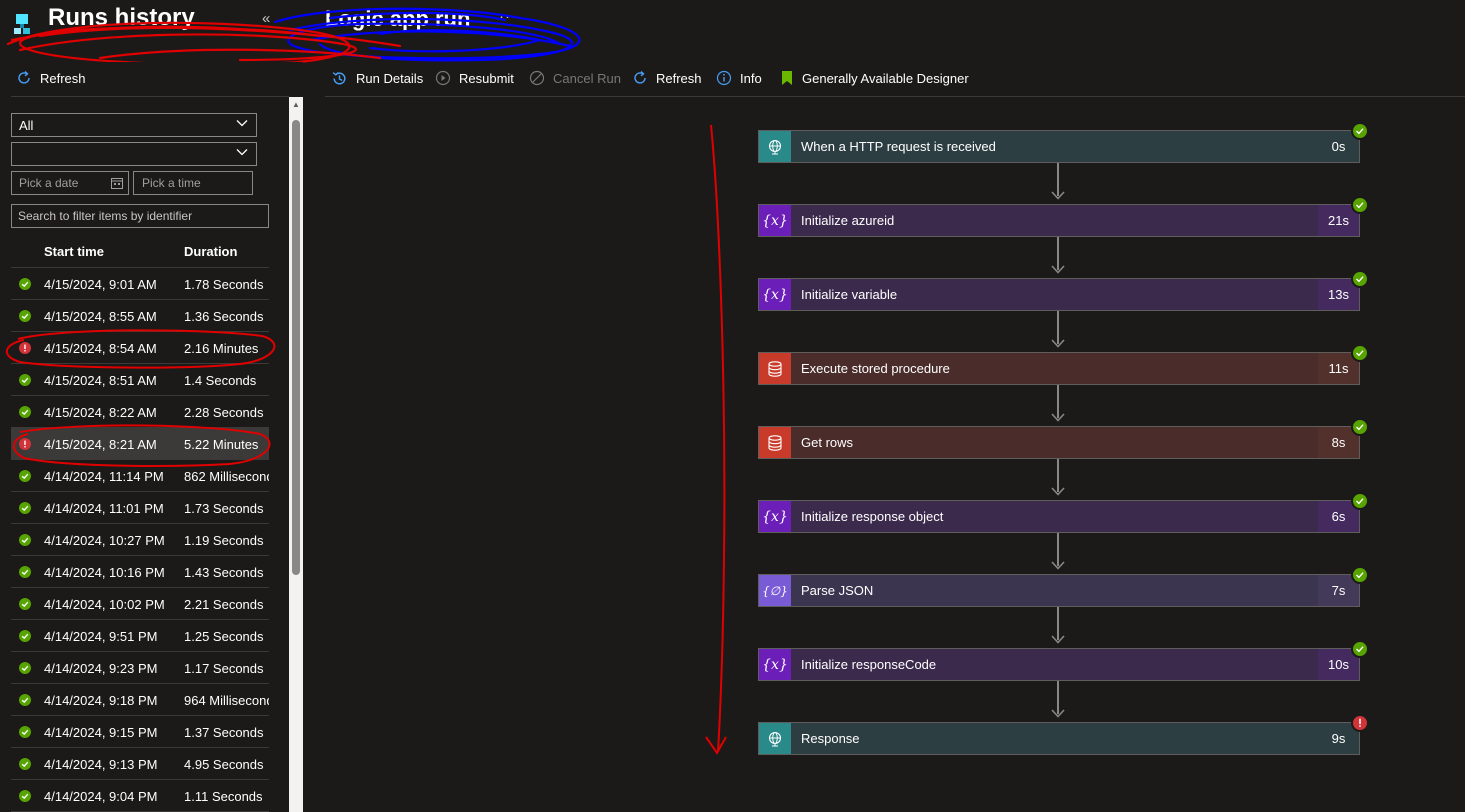  What do you see at coordinates (1063, 734) in the screenshot?
I see `workflow-step-card: Response 9s` at bounding box center [1063, 734].